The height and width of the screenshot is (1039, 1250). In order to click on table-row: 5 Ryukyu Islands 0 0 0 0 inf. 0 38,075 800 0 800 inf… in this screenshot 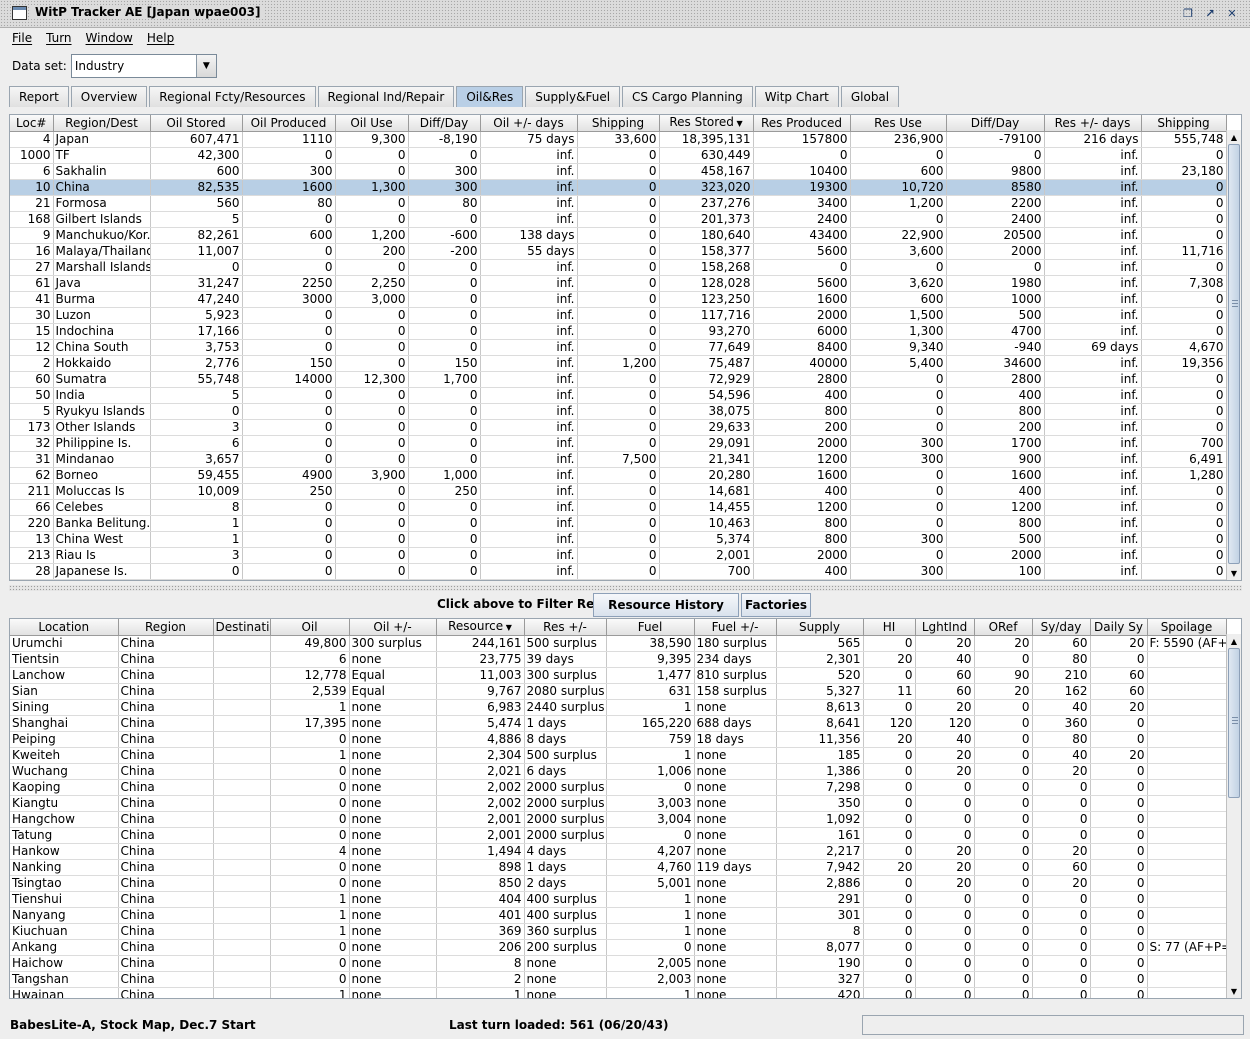, I will do `click(618, 411)`.